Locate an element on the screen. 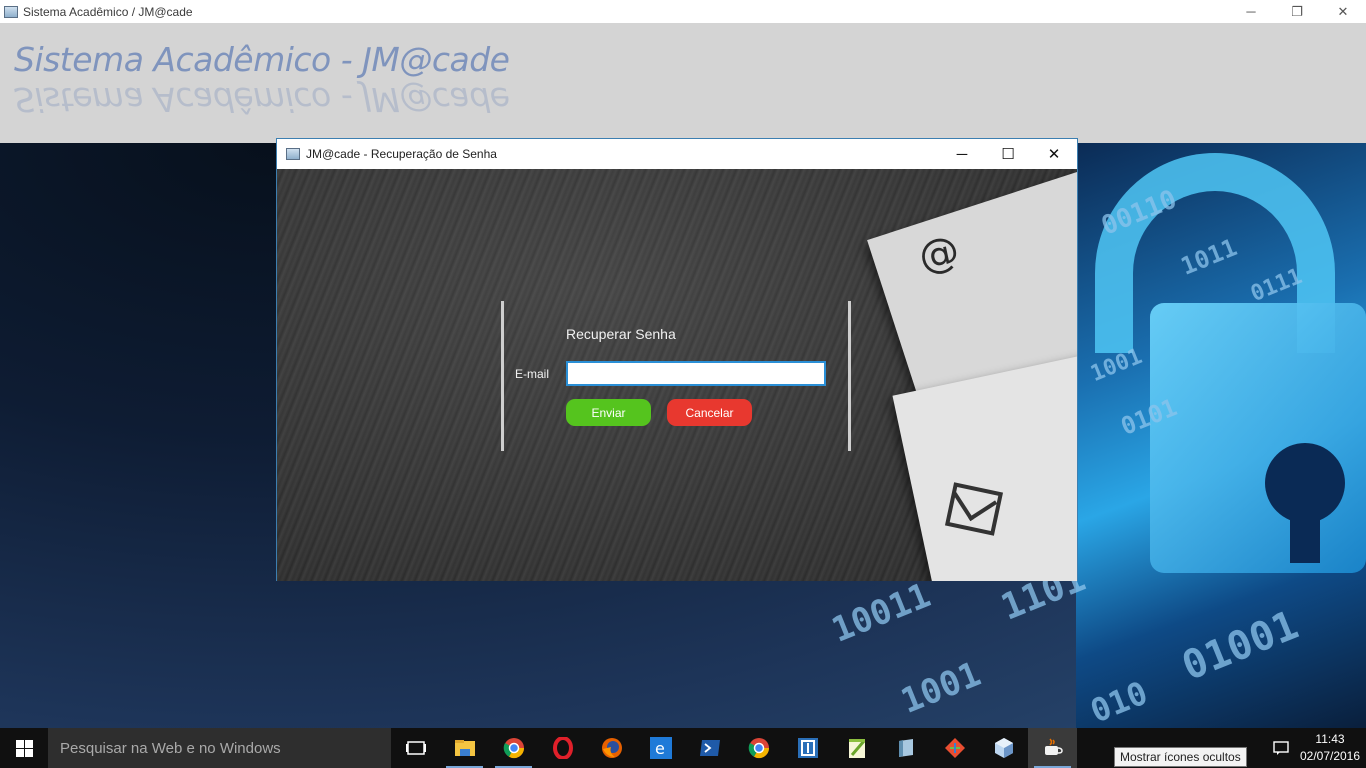 The width and height of the screenshot is (1366, 768). virtualbox-icon is located at coordinates (1003, 748).